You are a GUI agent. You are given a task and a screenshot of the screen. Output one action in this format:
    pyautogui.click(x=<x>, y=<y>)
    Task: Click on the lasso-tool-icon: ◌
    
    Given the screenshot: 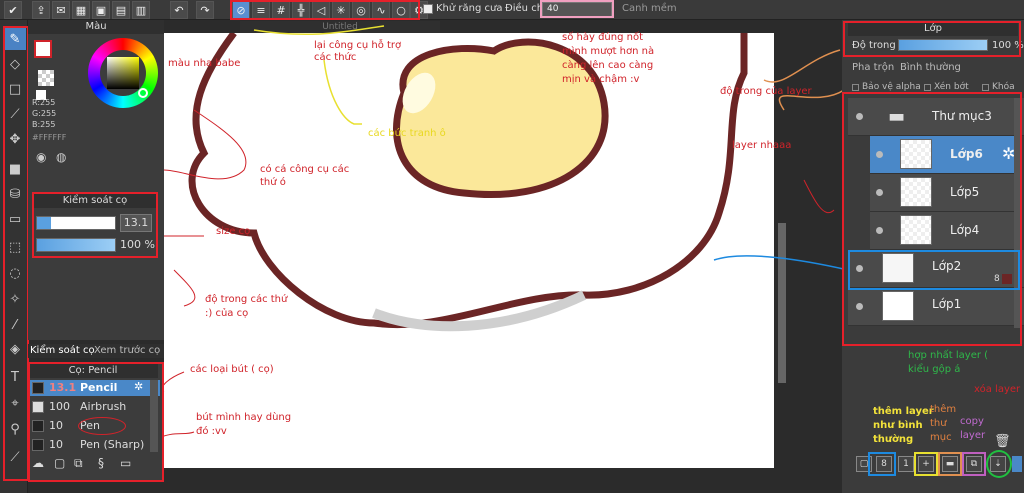 What is the action you would take?
    pyautogui.click(x=15, y=273)
    